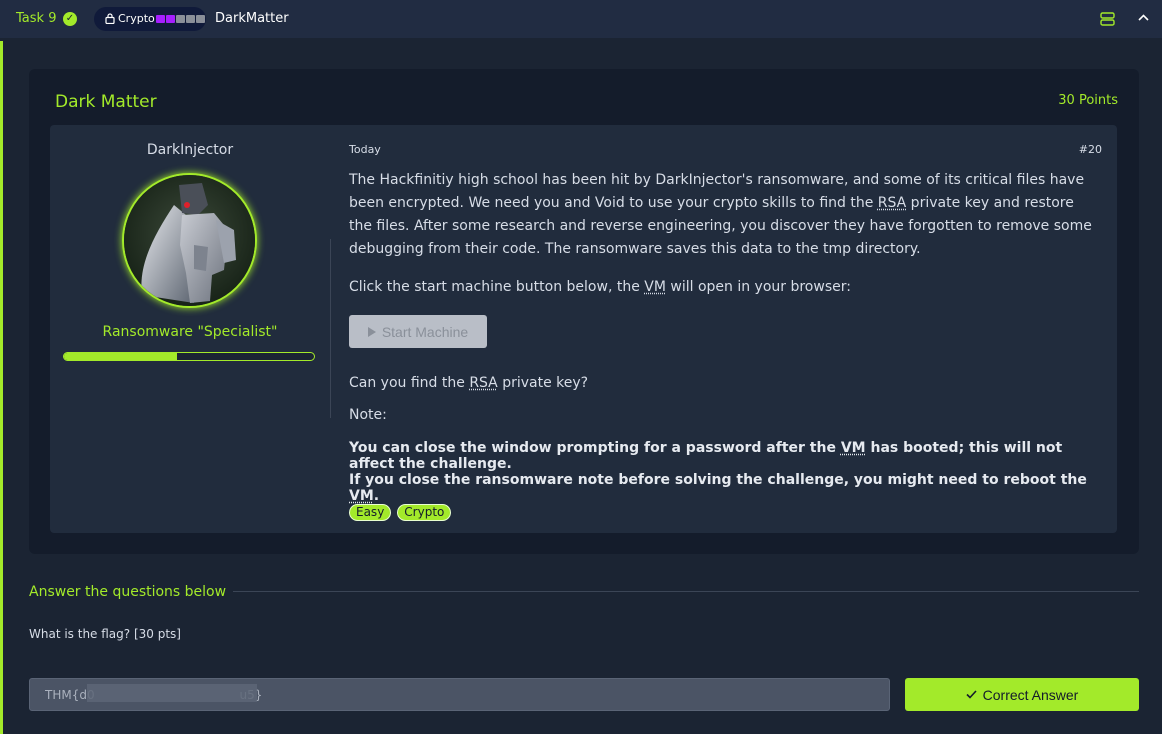 The height and width of the screenshot is (734, 1162). I want to click on question-label: What is the flag? [30 pts], so click(105, 634).